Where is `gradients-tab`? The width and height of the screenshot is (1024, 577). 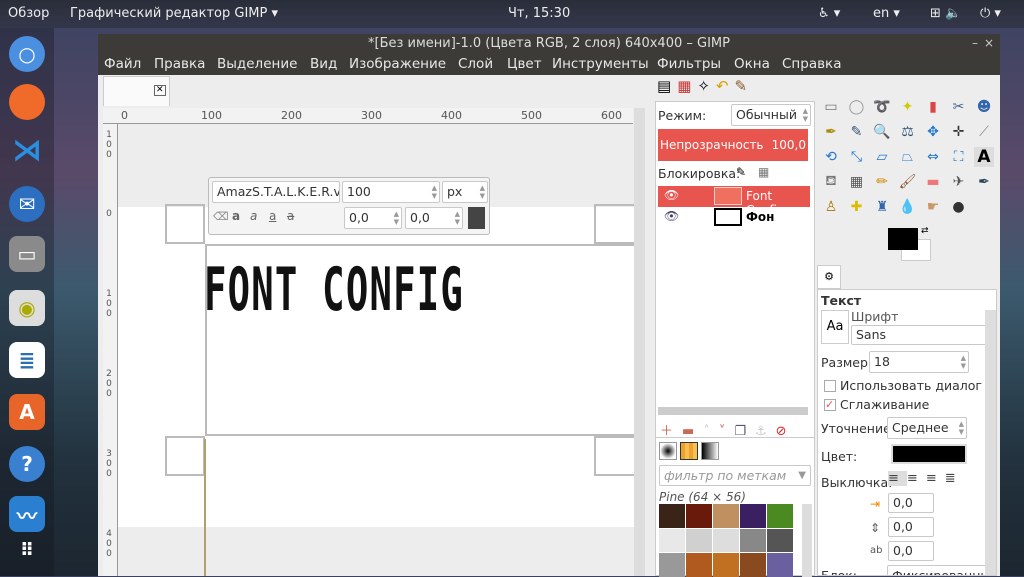 gradients-tab is located at coordinates (710, 451).